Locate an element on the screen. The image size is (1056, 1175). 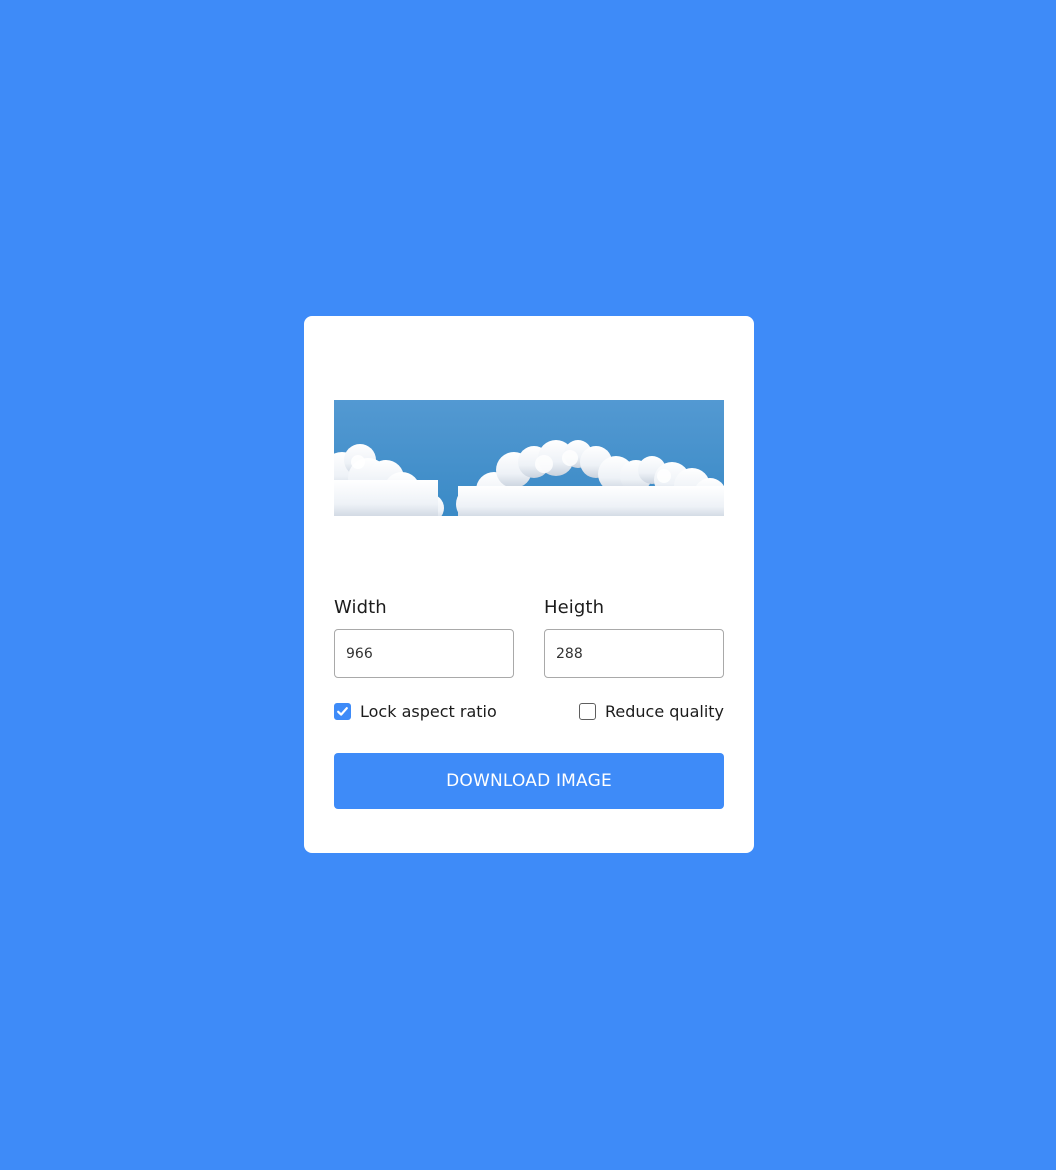
checkmark-icon is located at coordinates (342, 711).